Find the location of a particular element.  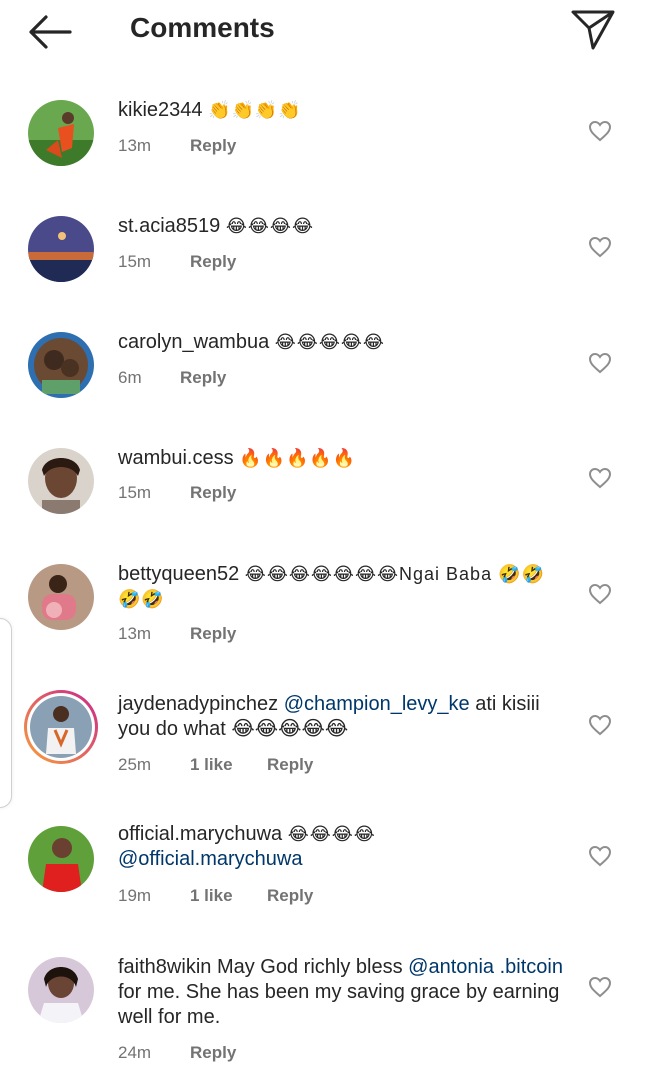

comment-username: bettyqueen52 is located at coordinates (178, 574).